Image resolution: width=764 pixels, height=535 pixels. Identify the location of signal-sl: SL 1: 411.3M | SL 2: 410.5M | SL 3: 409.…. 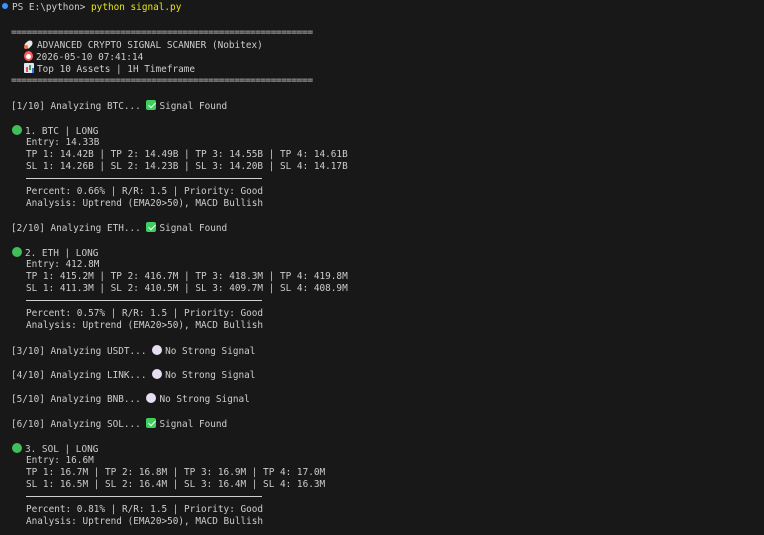
(187, 288).